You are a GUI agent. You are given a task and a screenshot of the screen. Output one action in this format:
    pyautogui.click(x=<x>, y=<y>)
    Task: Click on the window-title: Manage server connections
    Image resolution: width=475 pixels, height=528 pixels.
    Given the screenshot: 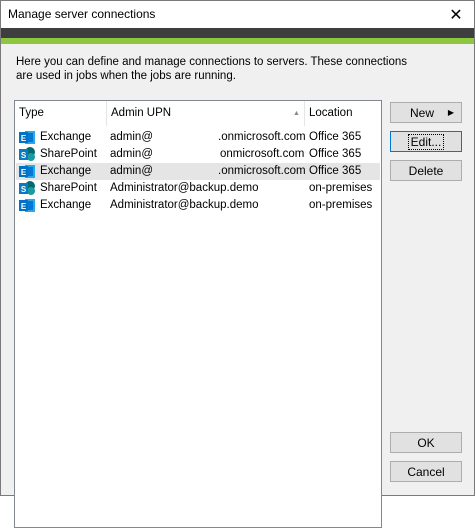 What is the action you would take?
    pyautogui.click(x=82, y=14)
    